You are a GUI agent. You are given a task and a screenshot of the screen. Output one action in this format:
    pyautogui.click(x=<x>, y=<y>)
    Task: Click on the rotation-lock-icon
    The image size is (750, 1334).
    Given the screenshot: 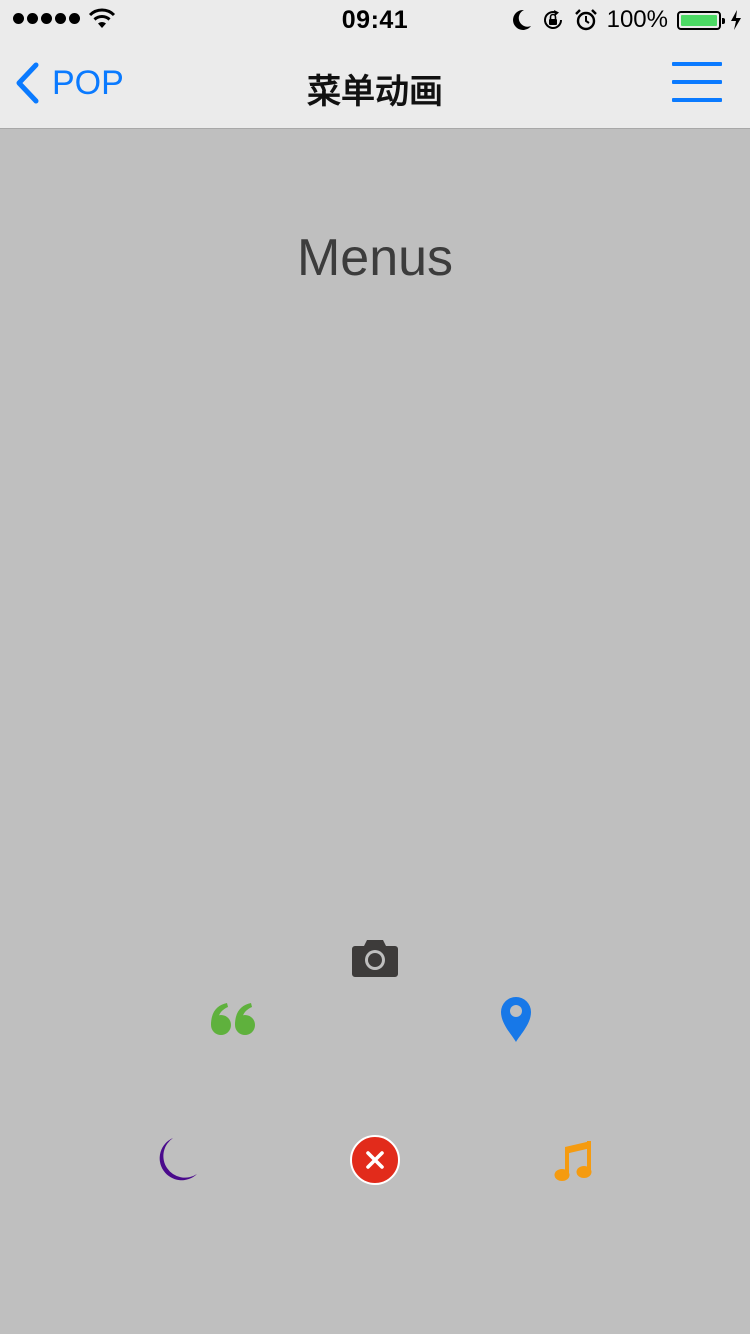 What is the action you would take?
    pyautogui.click(x=552, y=19)
    